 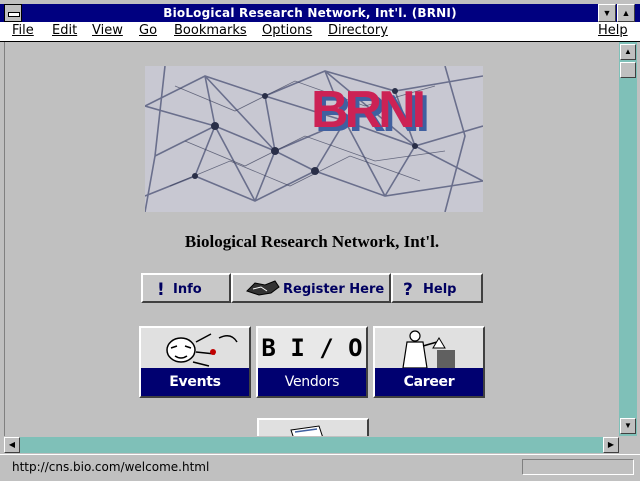 I want to click on menu-go: Go, so click(x=148, y=30).